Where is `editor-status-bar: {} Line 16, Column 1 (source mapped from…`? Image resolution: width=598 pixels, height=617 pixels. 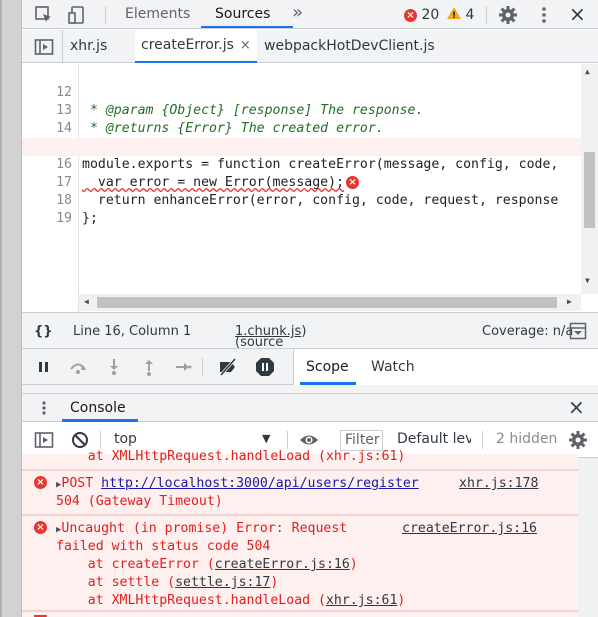 editor-status-bar: {} Line 16, Column 1 (source mapped from… is located at coordinates (310, 346).